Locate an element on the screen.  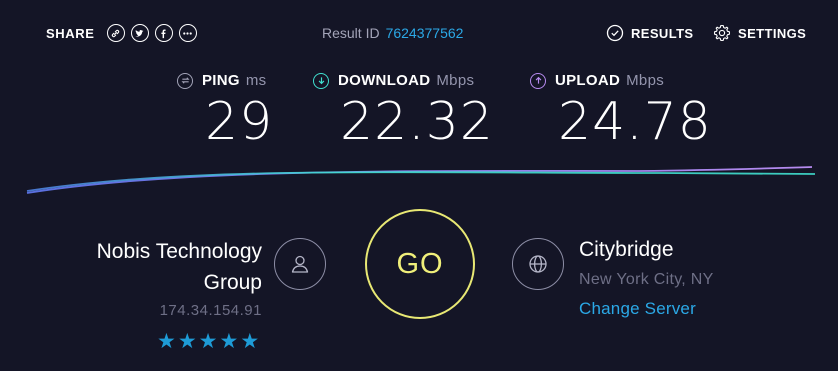
result-info: Result ID 7624377562 is located at coordinates (392, 33).